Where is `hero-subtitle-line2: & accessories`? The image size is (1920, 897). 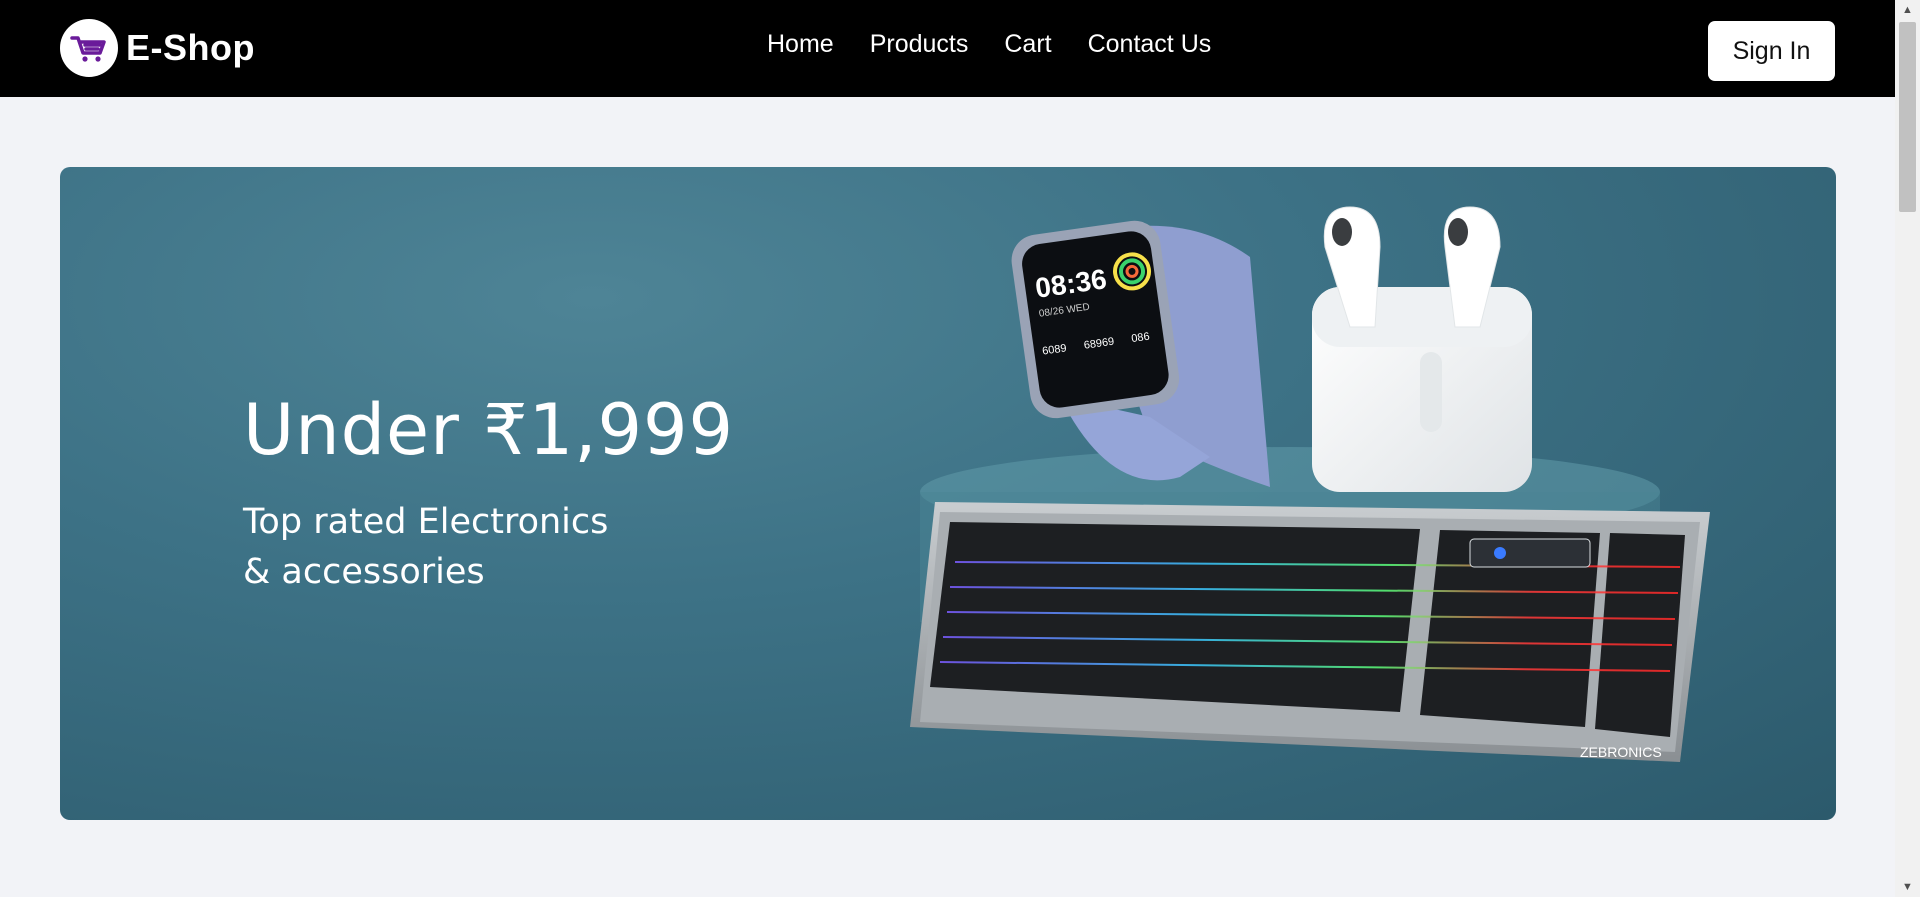 hero-subtitle-line2: & accessories is located at coordinates (364, 572).